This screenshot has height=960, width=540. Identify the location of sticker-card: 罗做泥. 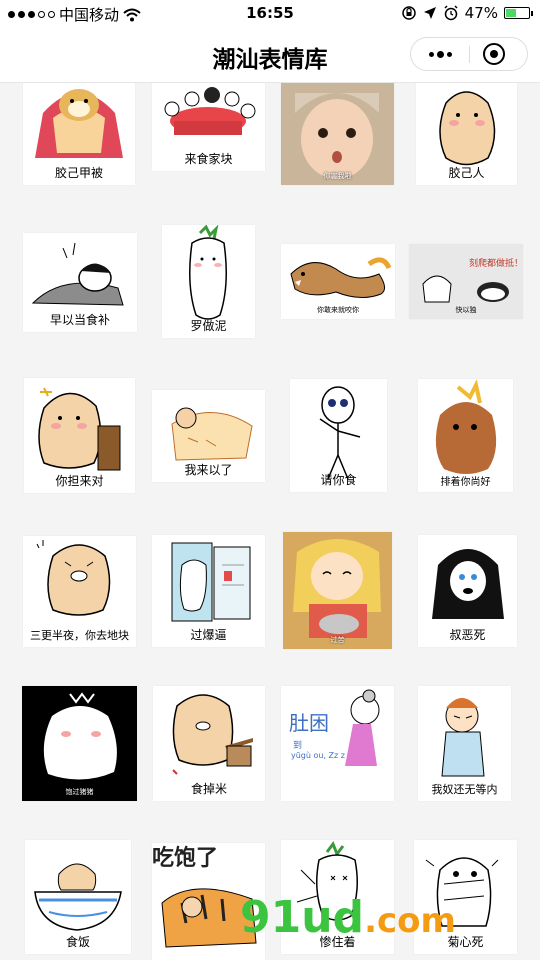
(208, 281).